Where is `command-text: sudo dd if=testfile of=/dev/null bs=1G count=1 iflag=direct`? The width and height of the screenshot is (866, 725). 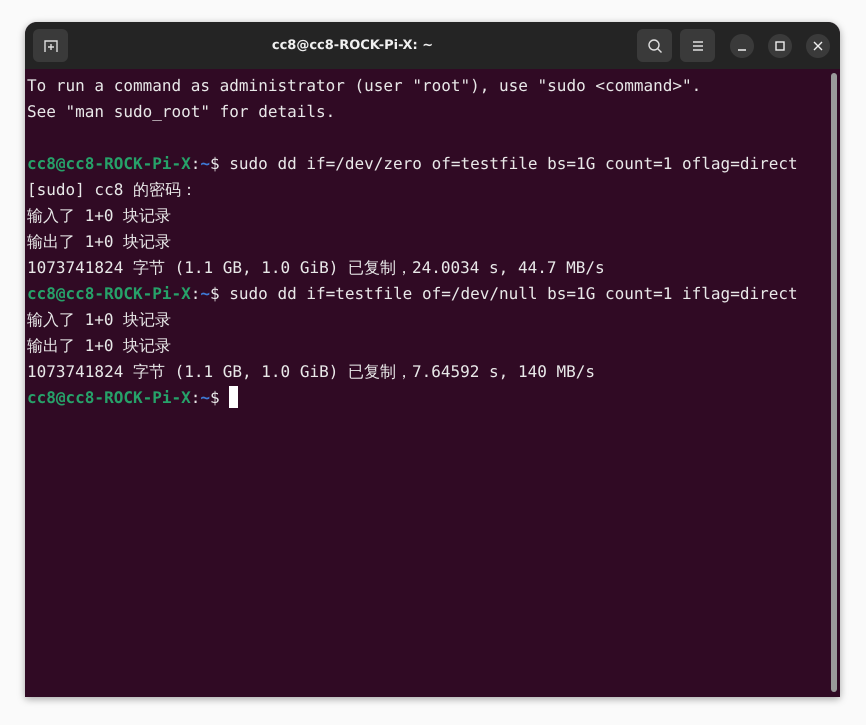 command-text: sudo dd if=testfile of=/dev/null bs=1G count=1 iflag=direct is located at coordinates (513, 293).